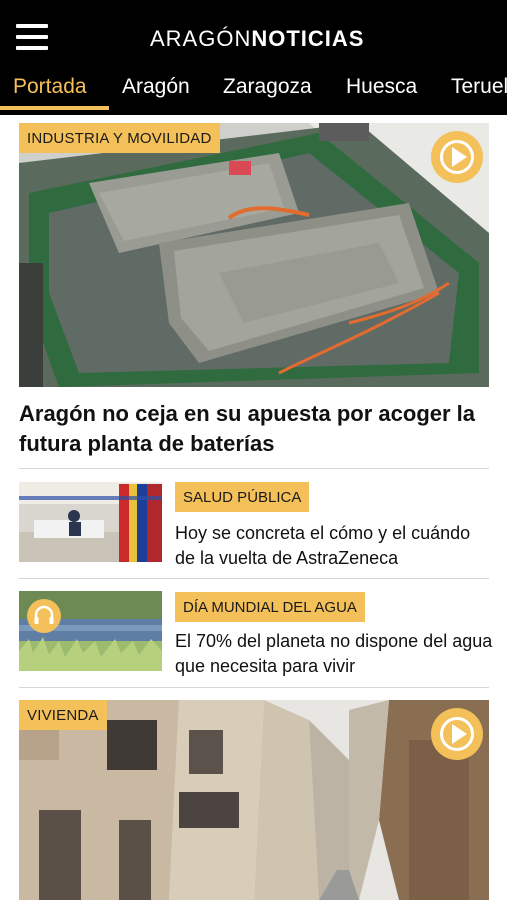 The height and width of the screenshot is (900, 507). I want to click on tab-zaragoza: Zaragoza, so click(267, 87).